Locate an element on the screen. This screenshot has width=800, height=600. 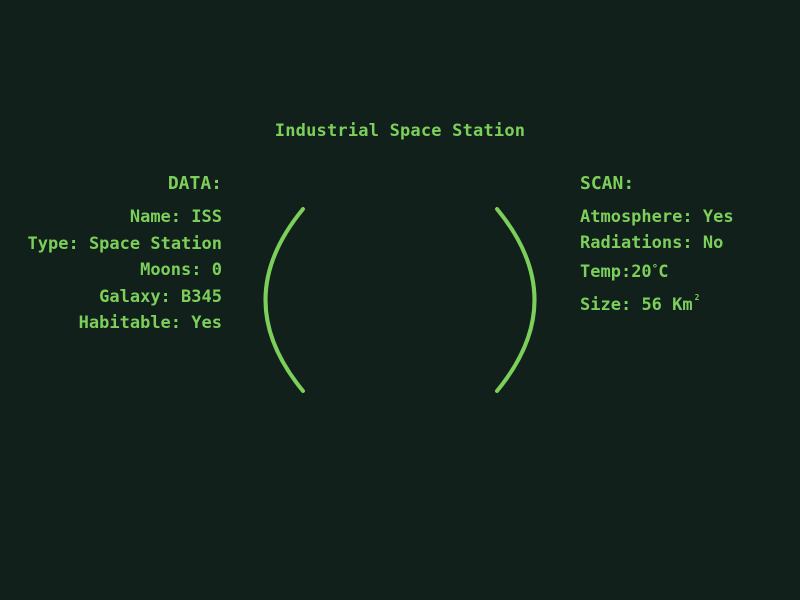
data-value-moons: 0 is located at coordinates (216, 270).